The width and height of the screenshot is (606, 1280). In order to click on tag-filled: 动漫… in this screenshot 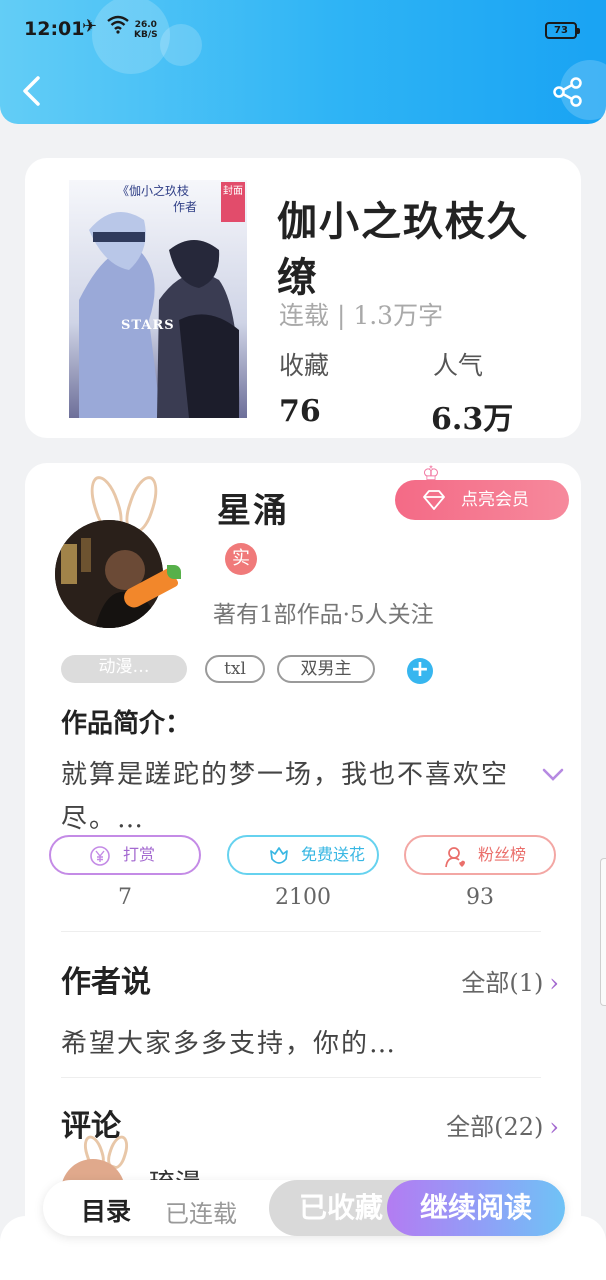, I will do `click(124, 669)`.